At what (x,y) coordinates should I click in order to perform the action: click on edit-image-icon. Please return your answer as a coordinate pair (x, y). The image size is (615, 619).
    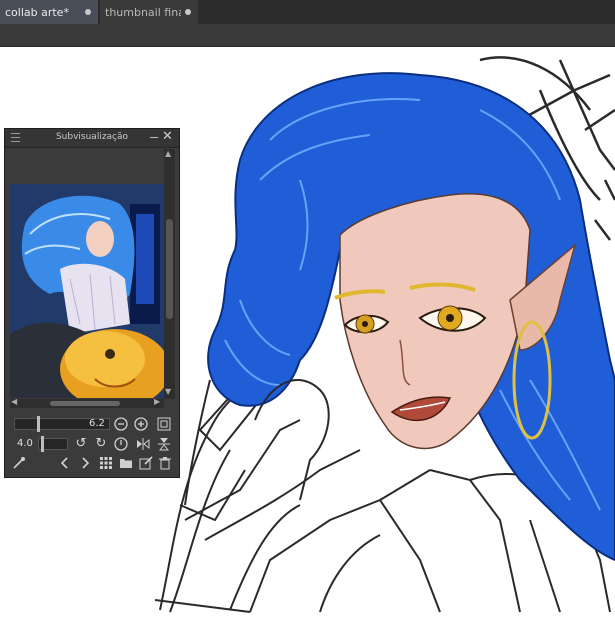
    Looking at the image, I should click on (146, 463).